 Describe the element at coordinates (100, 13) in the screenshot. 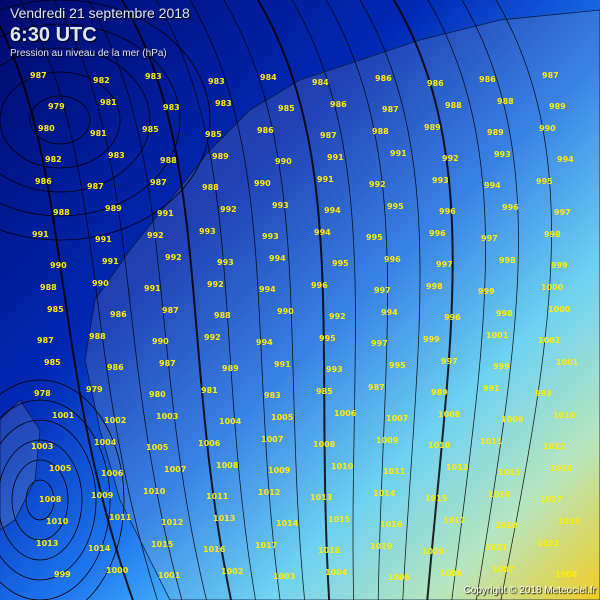

I see `forecast-date: Vendredi 21 septembre 2018` at that location.